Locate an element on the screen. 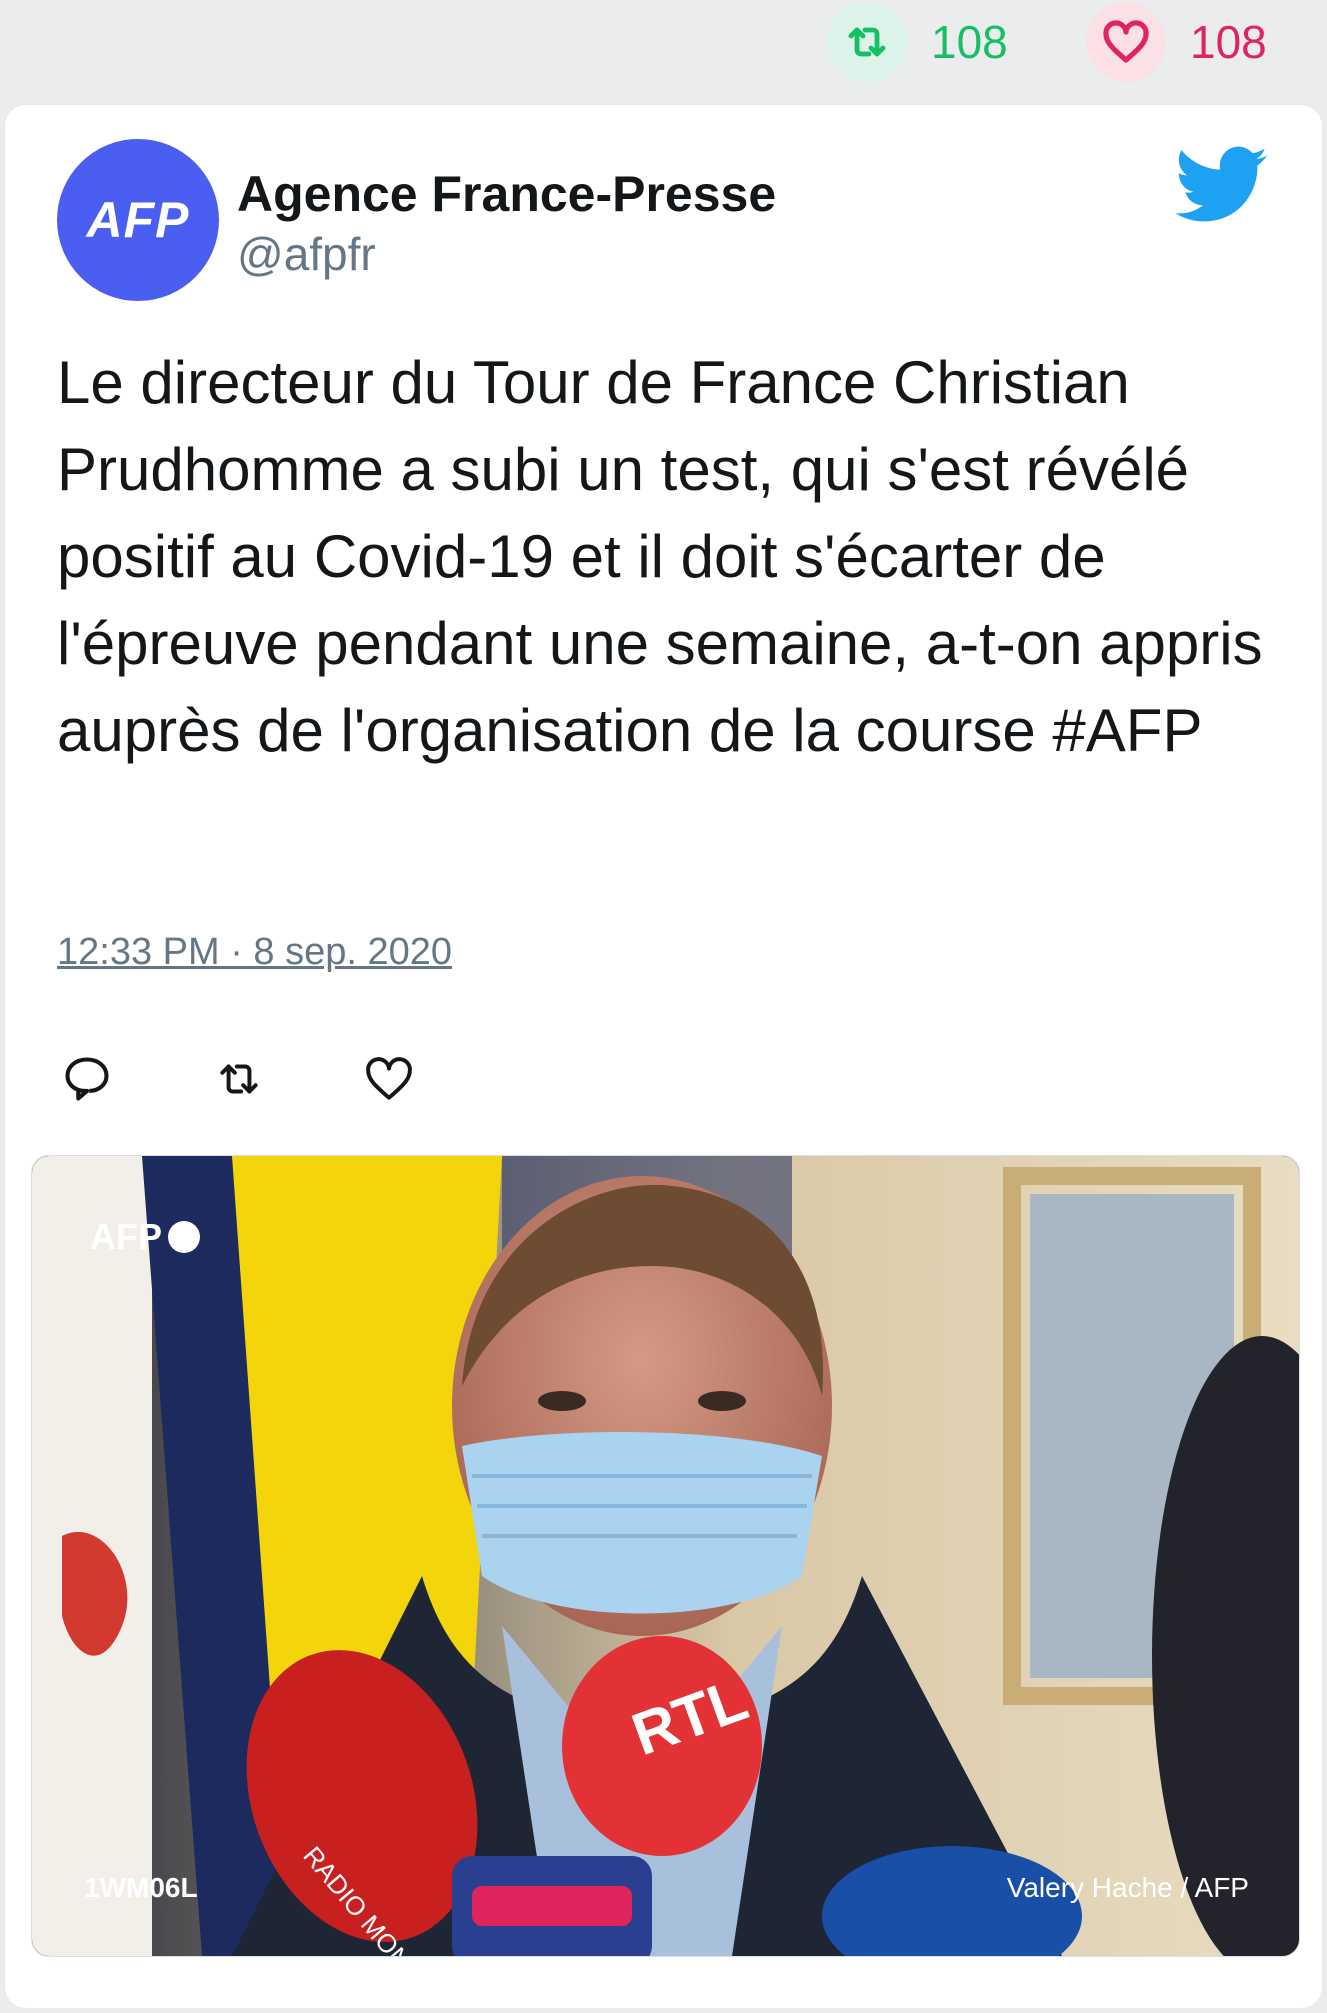 This screenshot has height=2013, width=1327. avatar-logo-text: AFP is located at coordinates (138, 220).